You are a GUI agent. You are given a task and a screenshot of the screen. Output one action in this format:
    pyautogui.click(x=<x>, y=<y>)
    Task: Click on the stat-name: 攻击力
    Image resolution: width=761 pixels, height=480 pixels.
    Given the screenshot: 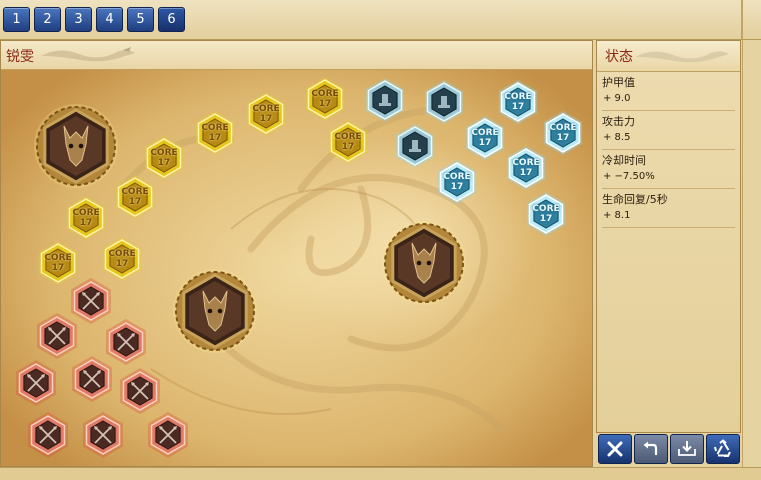 What is the action you would take?
    pyautogui.click(x=618, y=121)
    